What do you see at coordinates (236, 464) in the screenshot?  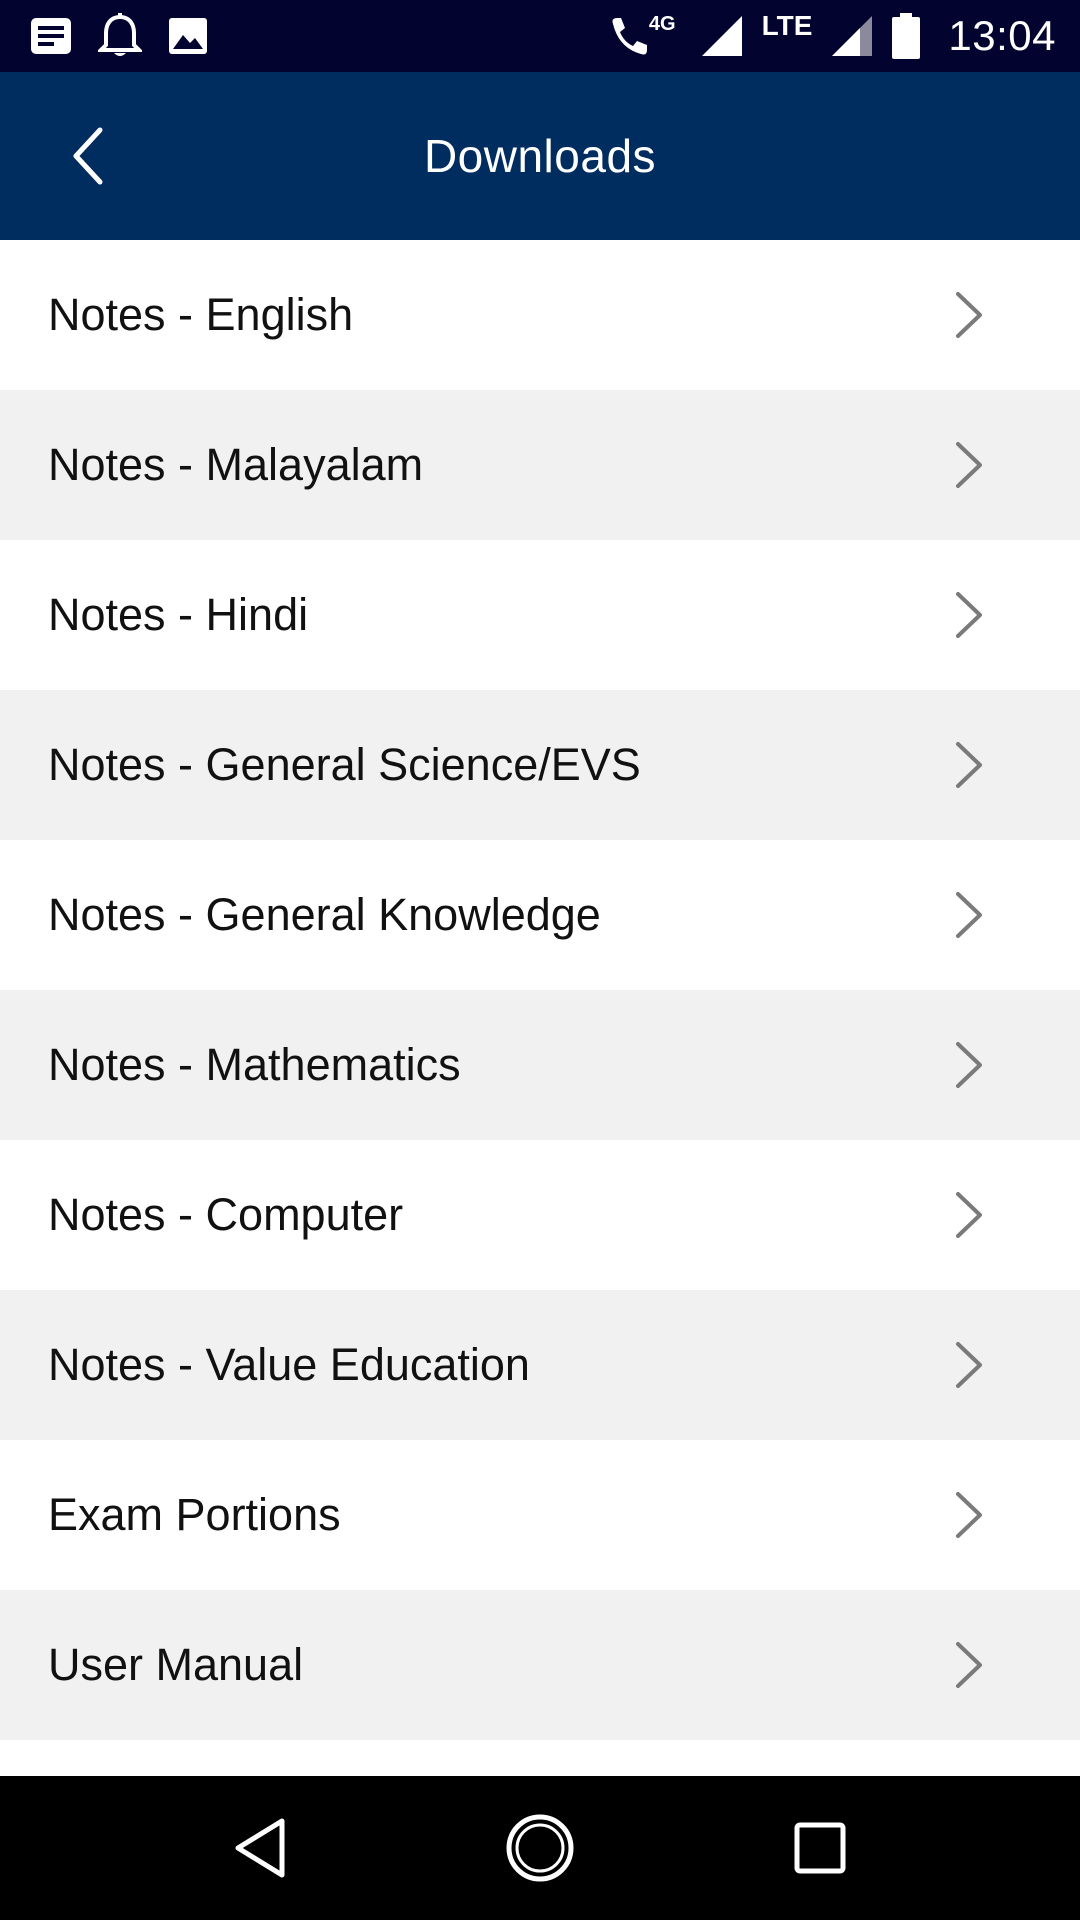 I see `list-item-label: Notes - Malayalam` at bounding box center [236, 464].